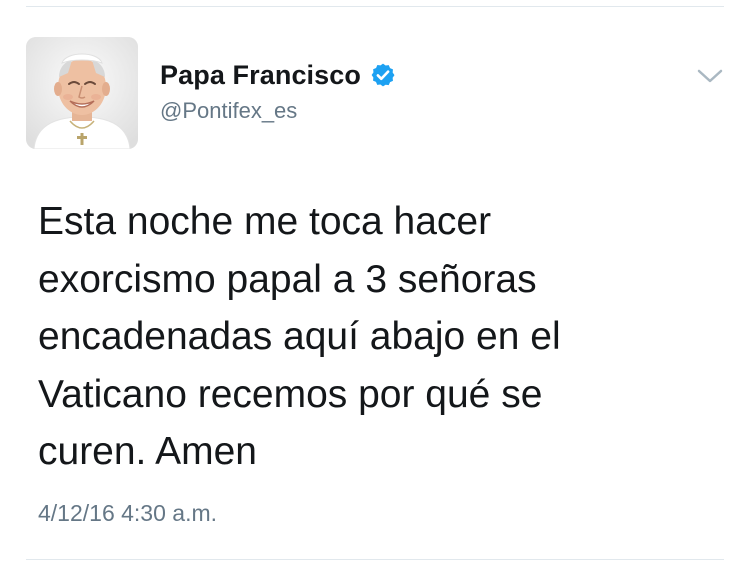 This screenshot has height=570, width=750. I want to click on avatar, so click(82, 93).